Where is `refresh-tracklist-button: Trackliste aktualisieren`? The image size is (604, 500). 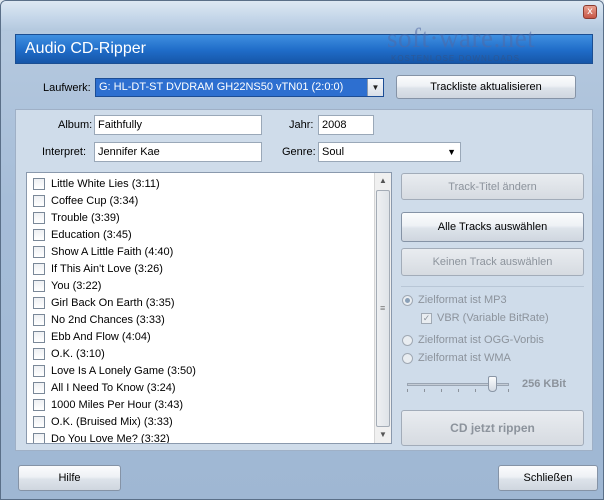 refresh-tracklist-button: Trackliste aktualisieren is located at coordinates (486, 87).